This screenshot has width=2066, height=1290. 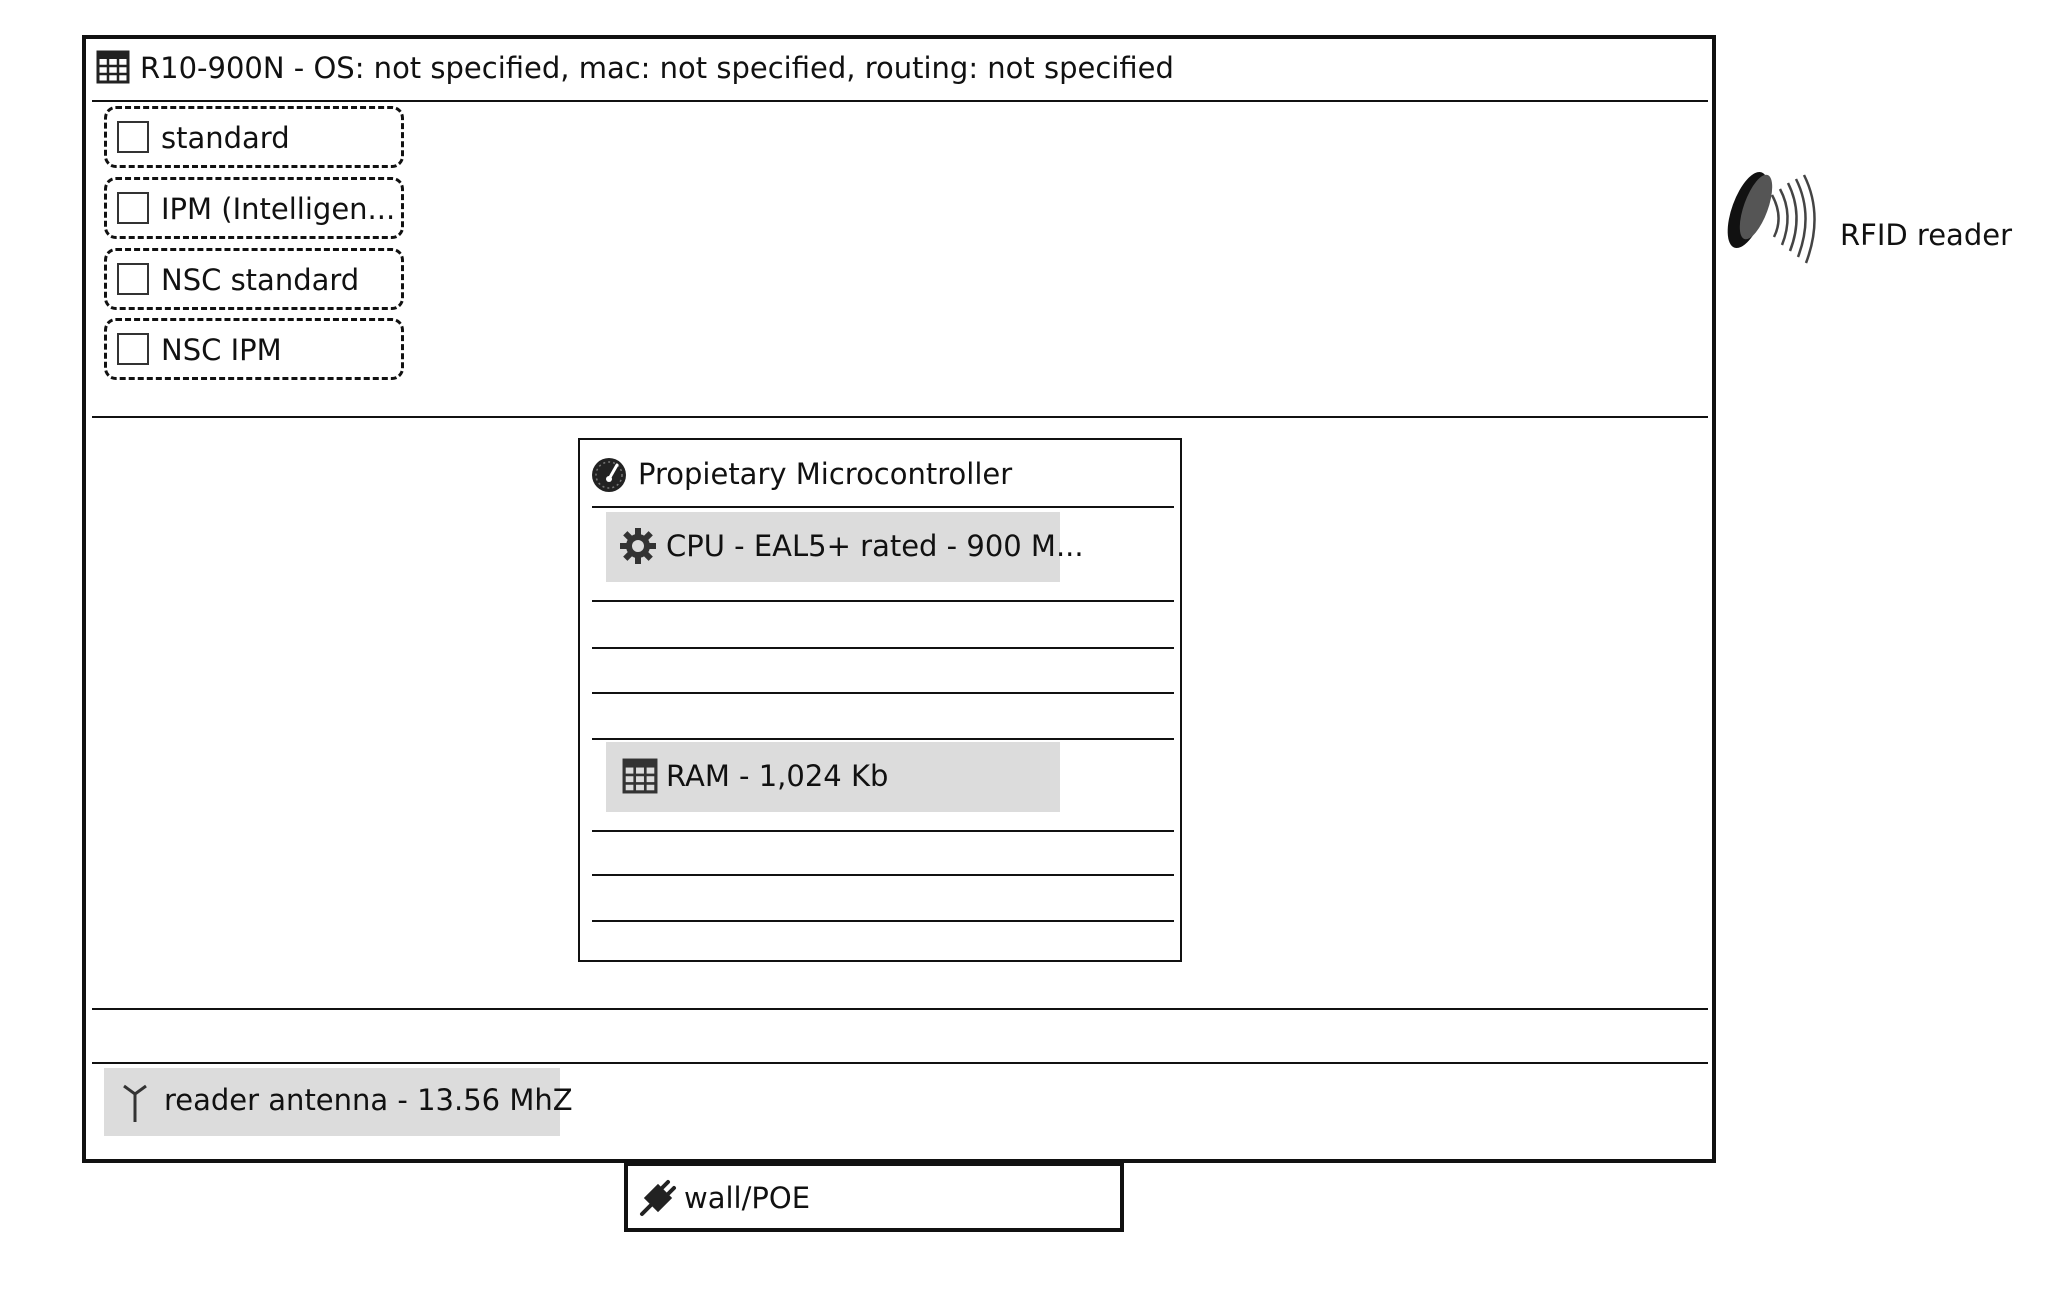 I want to click on ram-label: RAM - 1,024 Kb, so click(x=777, y=776).